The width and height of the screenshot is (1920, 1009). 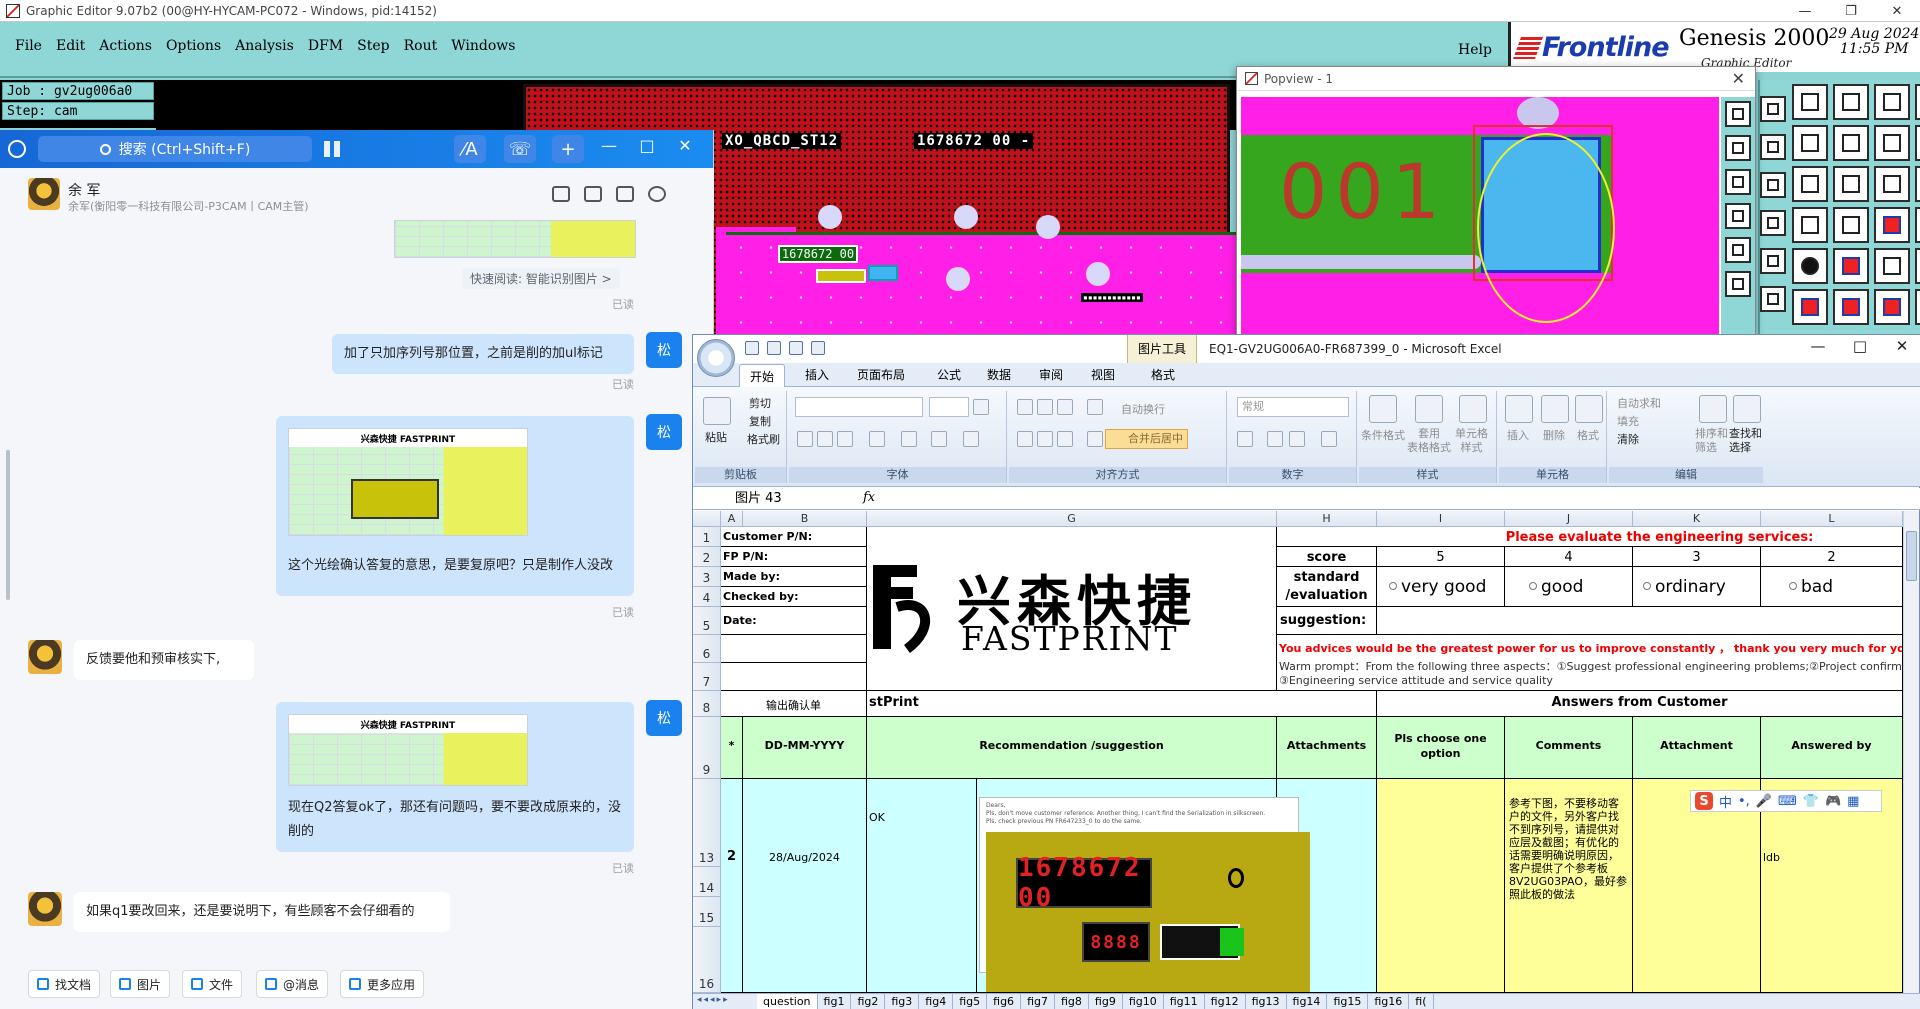 What do you see at coordinates (902, 1001) in the screenshot?
I see `sheet-tab: fig3` at bounding box center [902, 1001].